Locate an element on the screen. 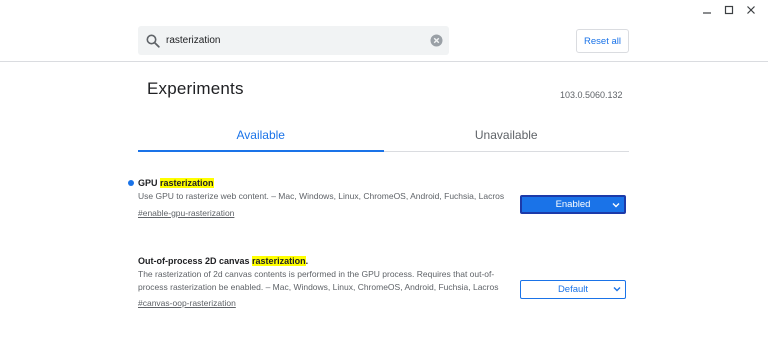 The width and height of the screenshot is (768, 351). experiment-title: GPU rasterization is located at coordinates (378, 183).